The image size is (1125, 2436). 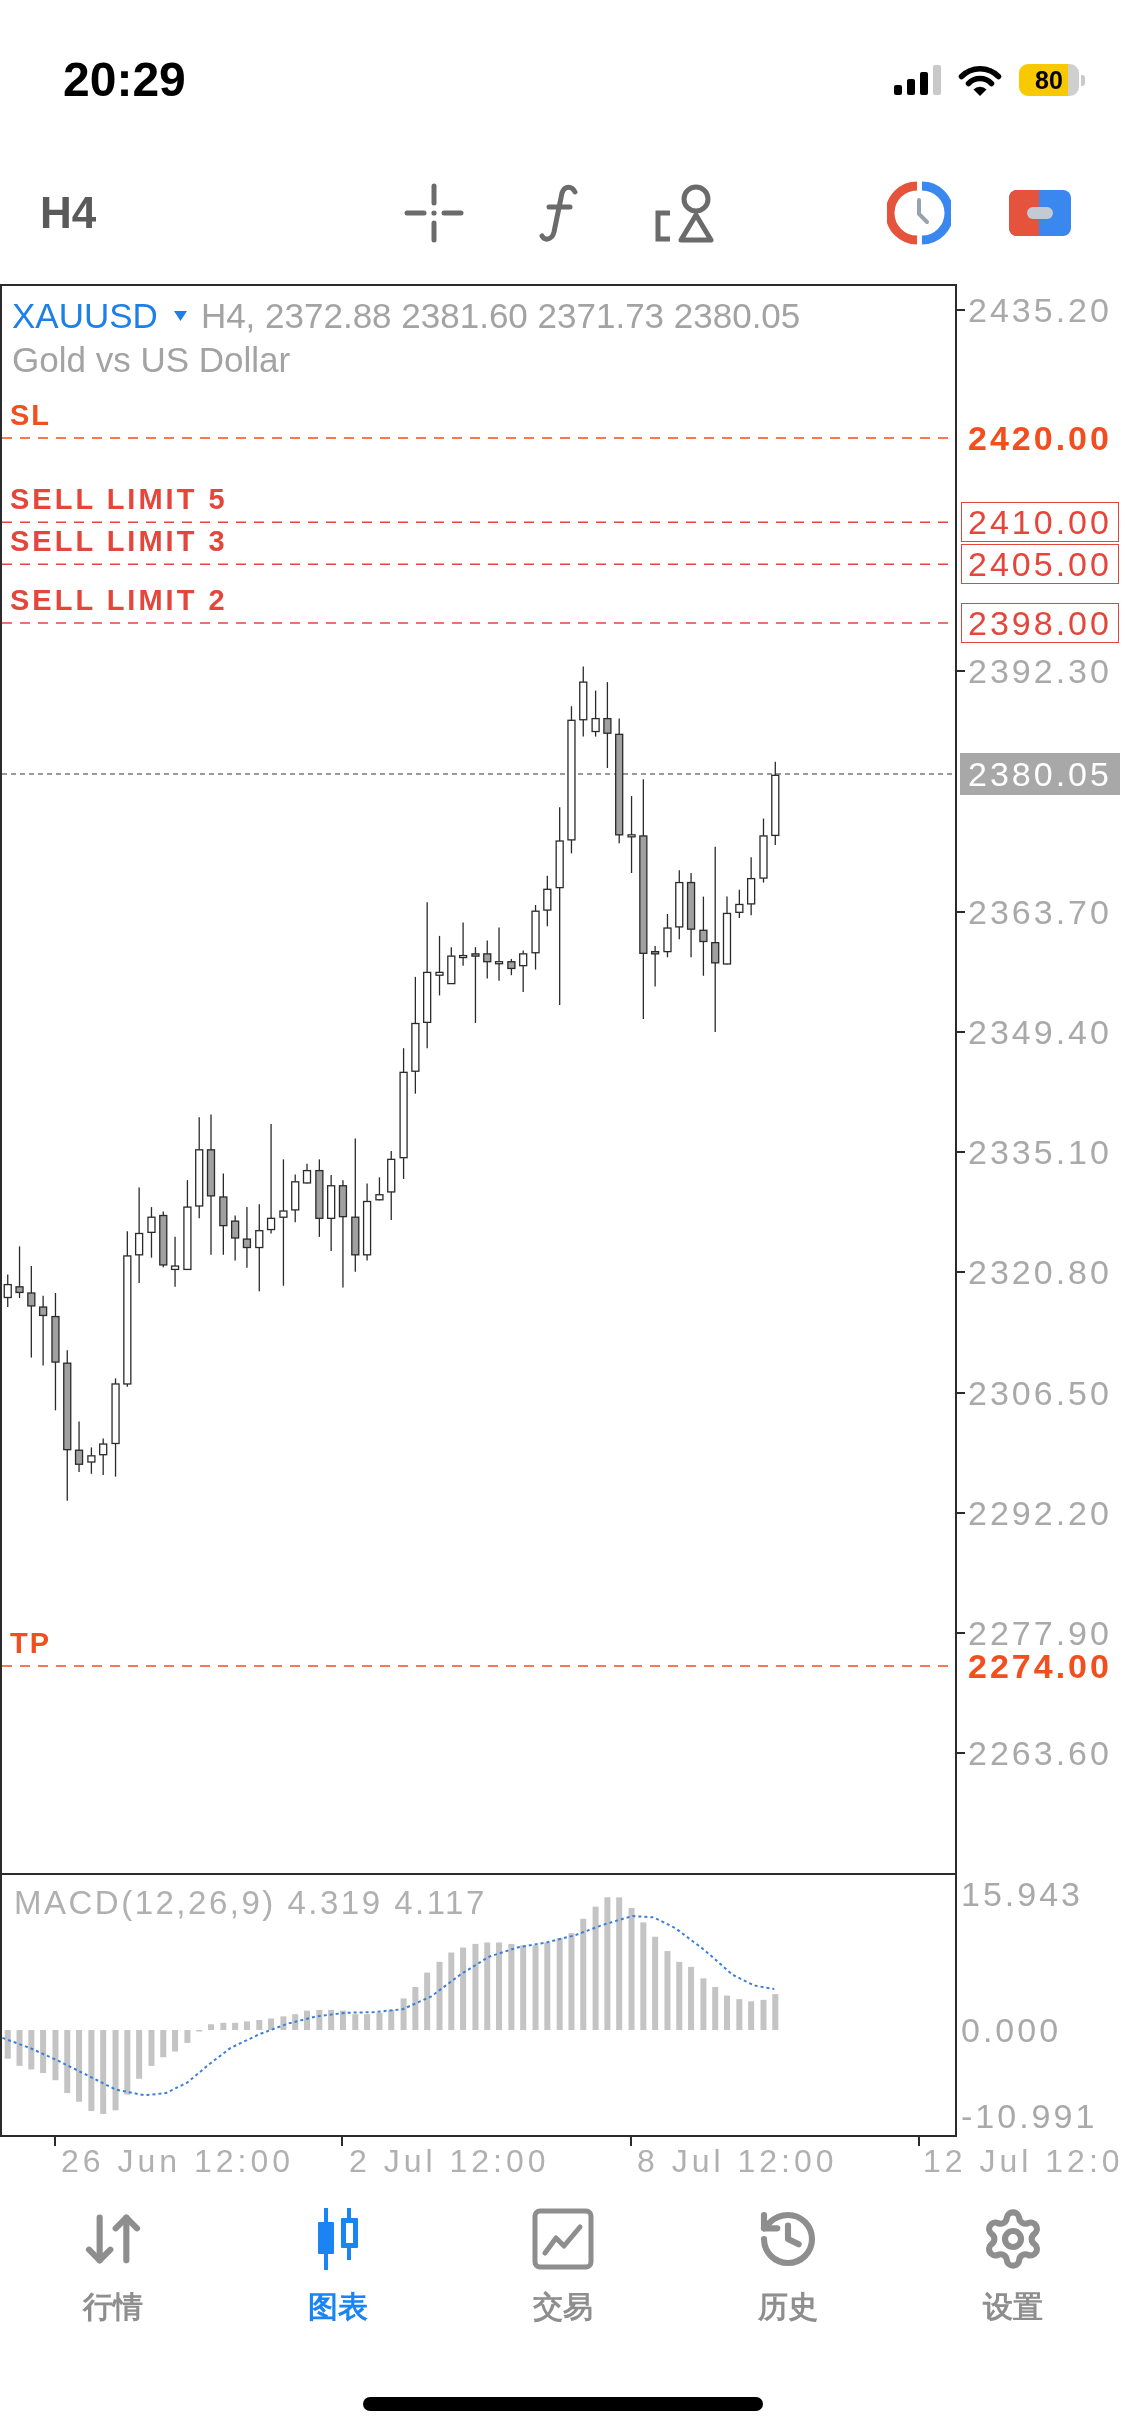 I want to click on time-axis-label: 8 Jul 12:00, so click(x=737, y=2161).